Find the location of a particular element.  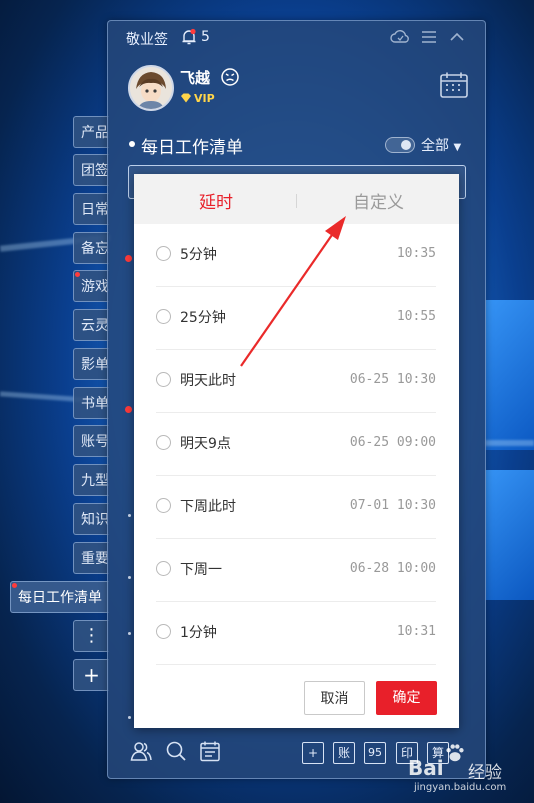

menu-icon is located at coordinates (429, 37).